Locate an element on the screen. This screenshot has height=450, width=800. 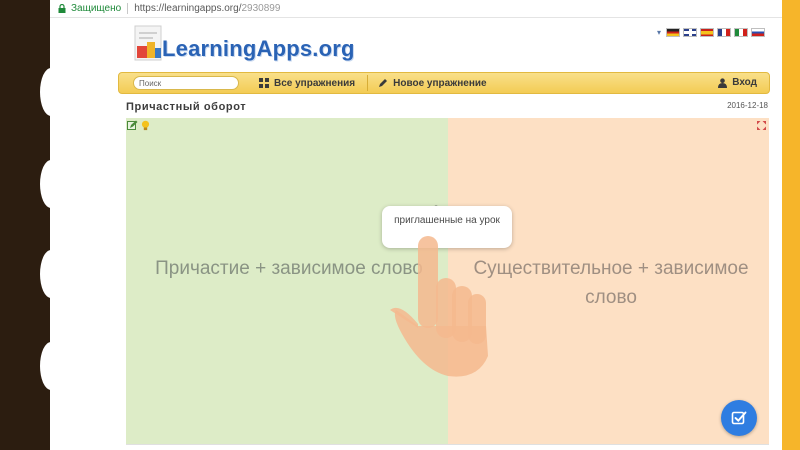
grid-icon is located at coordinates (264, 83).